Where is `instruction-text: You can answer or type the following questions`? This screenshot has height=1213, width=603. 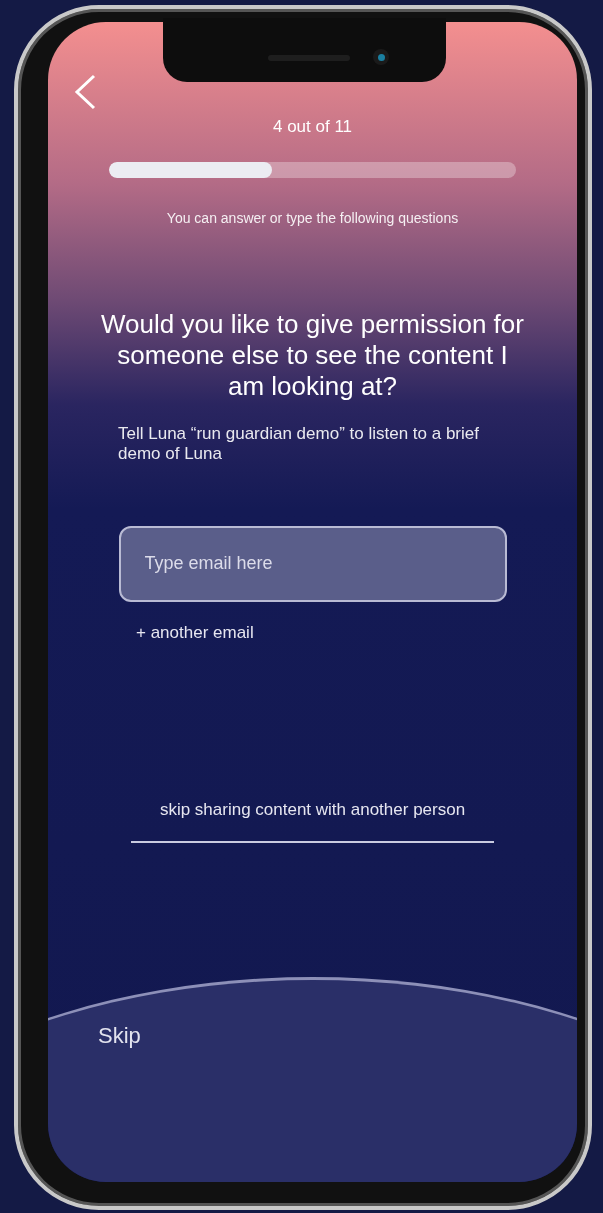 instruction-text: You can answer or type the following questions is located at coordinates (312, 218).